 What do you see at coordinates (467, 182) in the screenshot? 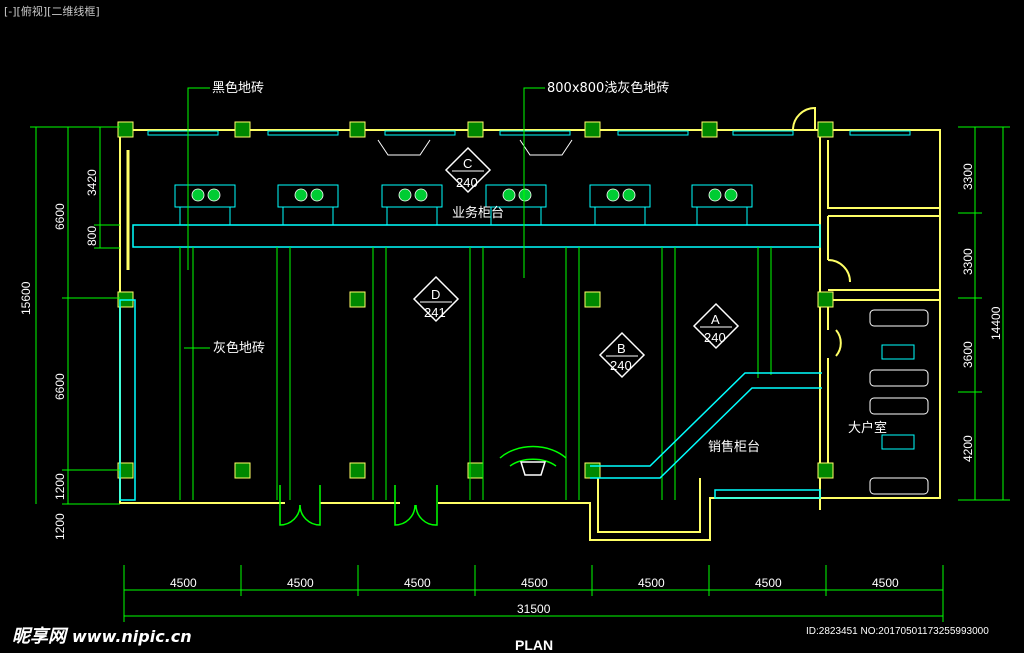
I see `elevation-tag-c-number: 240` at bounding box center [467, 182].